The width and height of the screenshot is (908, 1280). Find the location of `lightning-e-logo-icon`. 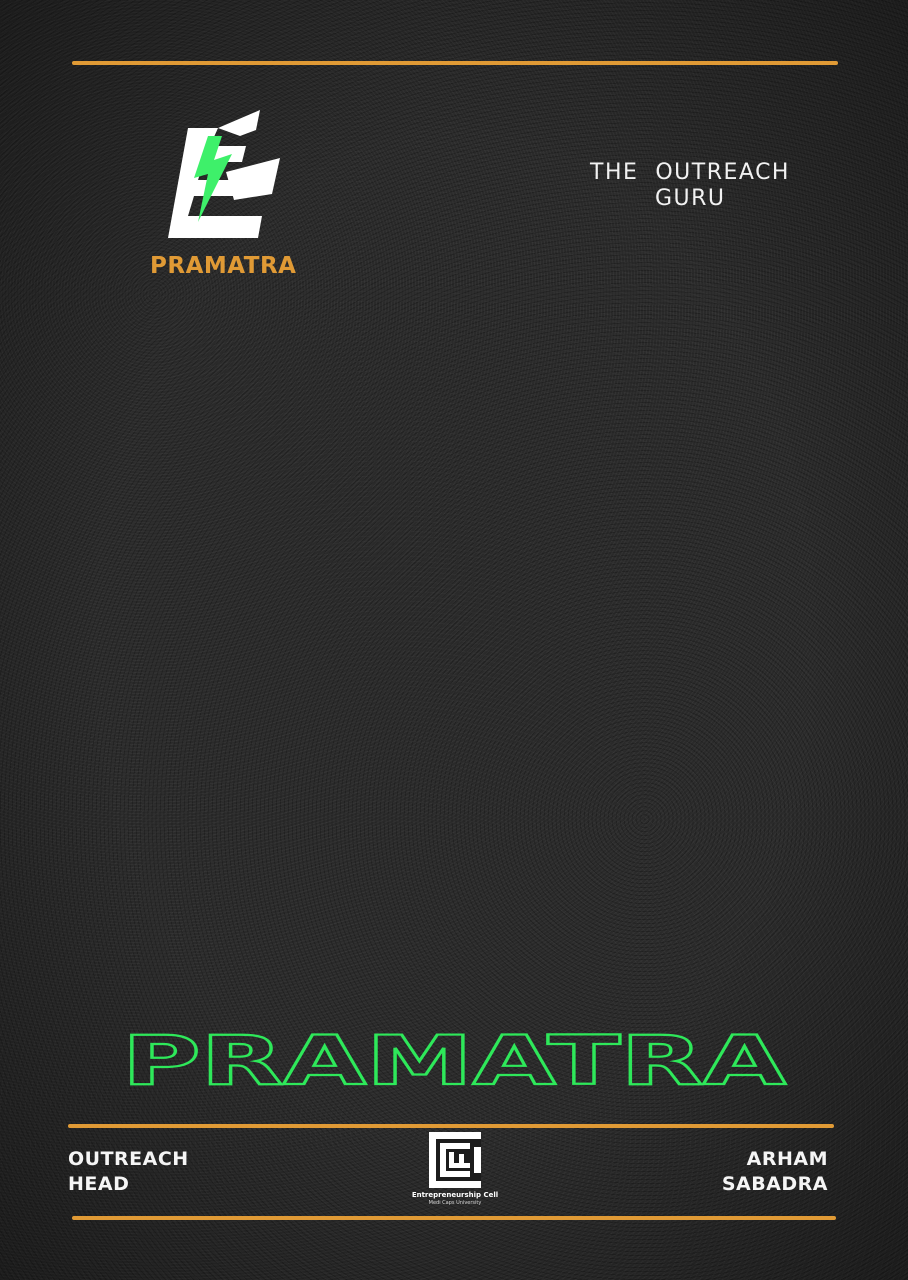

lightning-e-logo-icon is located at coordinates (224, 174).